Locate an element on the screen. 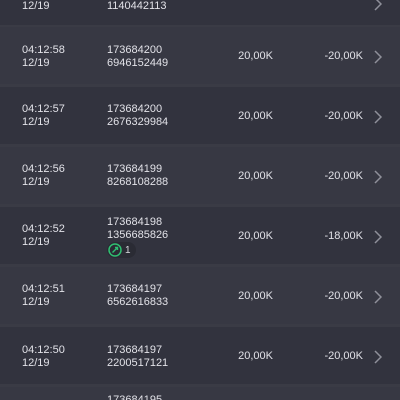 The image size is (400, 400). row-time: 04:12:57 is located at coordinates (43, 109).